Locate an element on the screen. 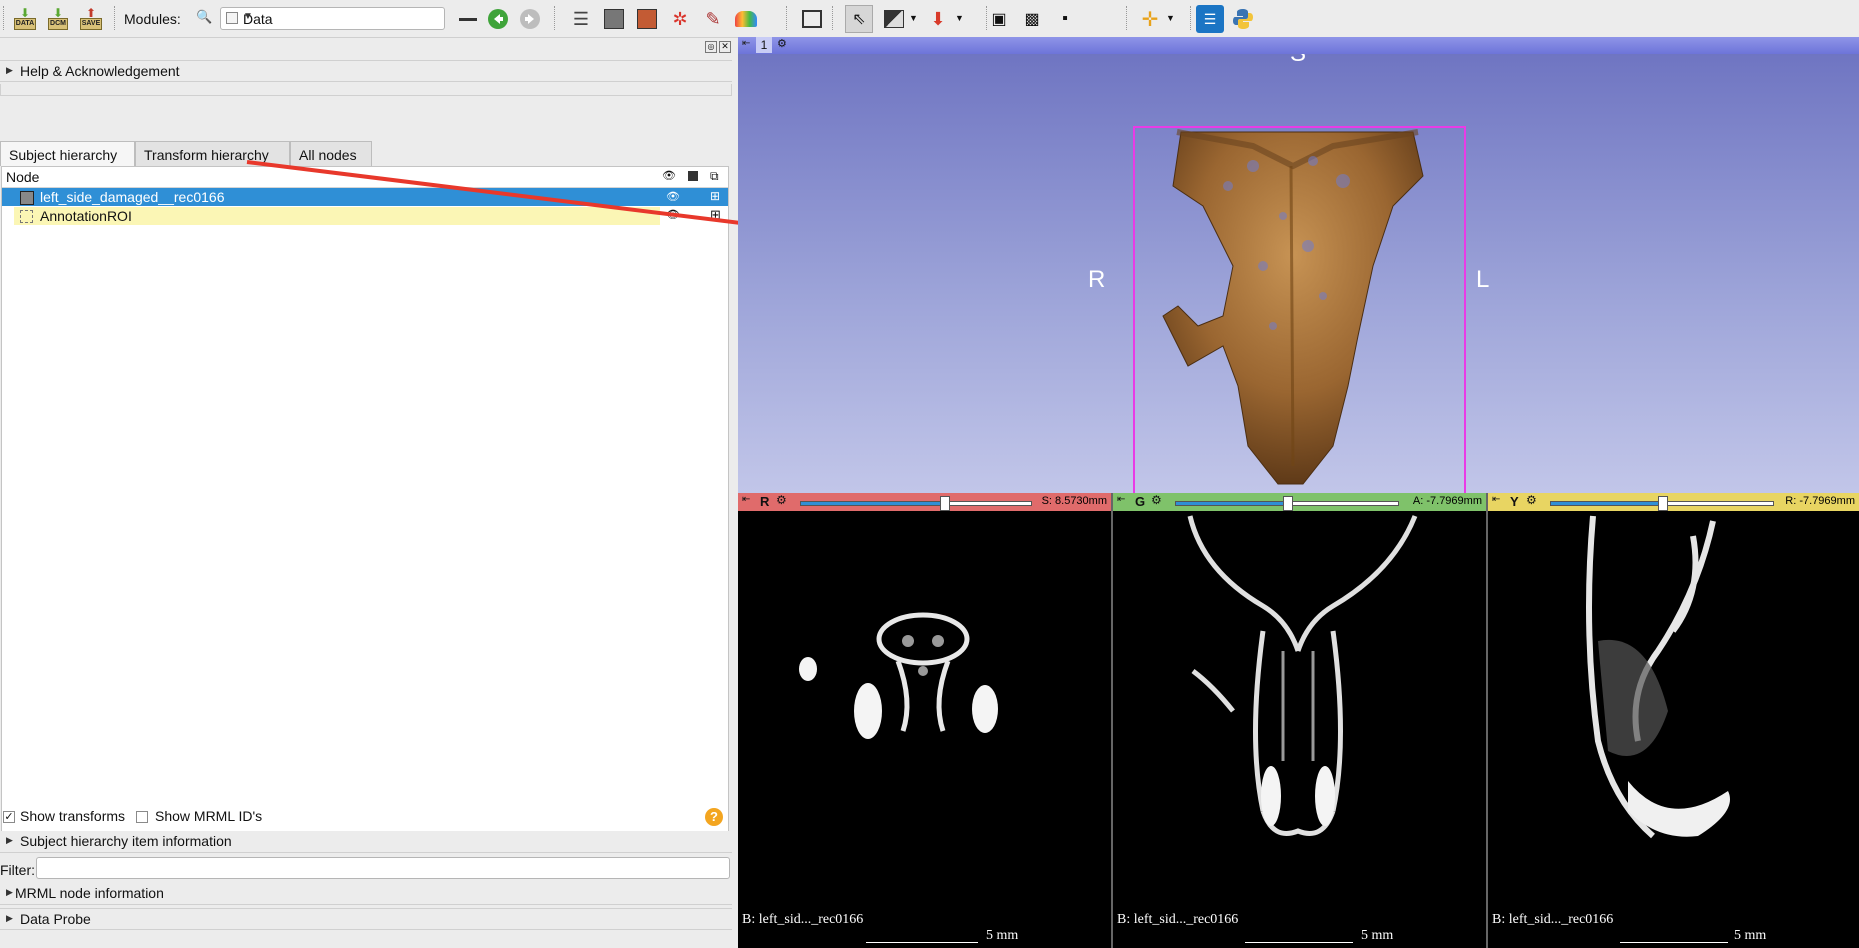 Image resolution: width=1859 pixels, height=948 pixels. help-icon: ? is located at coordinates (714, 817).